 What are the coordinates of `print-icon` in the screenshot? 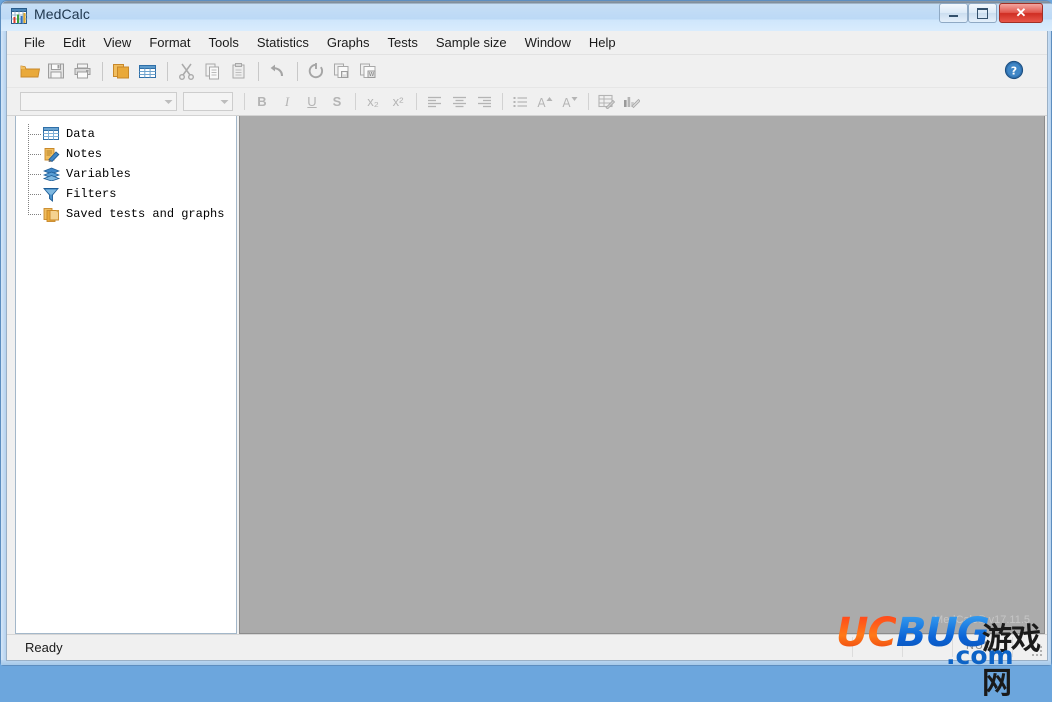 It's located at (82, 71).